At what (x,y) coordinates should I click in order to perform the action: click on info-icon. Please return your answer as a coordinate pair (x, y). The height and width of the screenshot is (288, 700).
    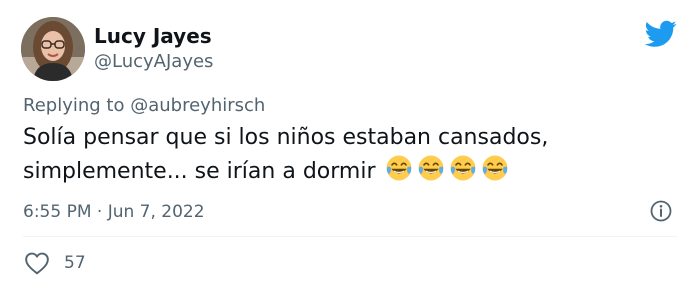
    Looking at the image, I should click on (661, 211).